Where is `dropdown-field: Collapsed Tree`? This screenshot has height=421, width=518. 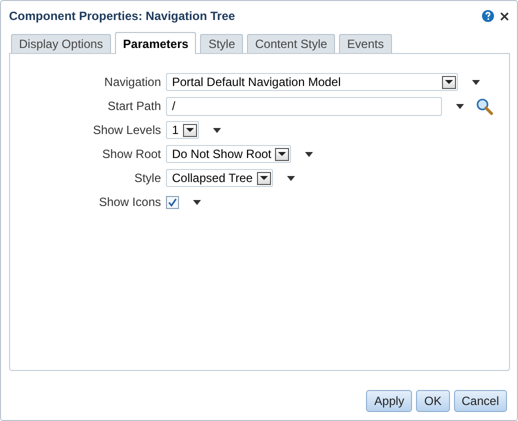
dropdown-field: Collapsed Tree is located at coordinates (219, 178).